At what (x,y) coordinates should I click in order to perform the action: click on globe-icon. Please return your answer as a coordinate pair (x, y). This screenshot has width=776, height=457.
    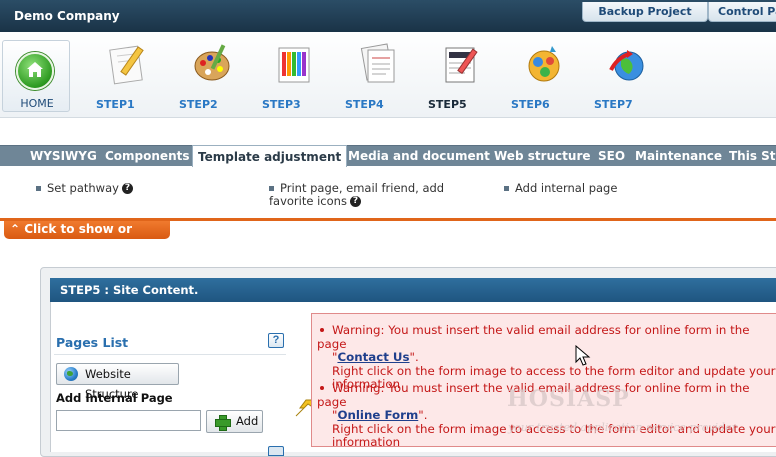
    Looking at the image, I should click on (71, 374).